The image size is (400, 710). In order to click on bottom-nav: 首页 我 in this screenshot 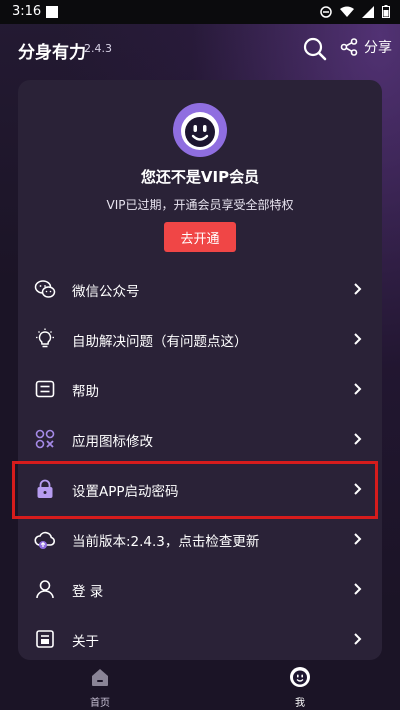, I will do `click(200, 685)`.